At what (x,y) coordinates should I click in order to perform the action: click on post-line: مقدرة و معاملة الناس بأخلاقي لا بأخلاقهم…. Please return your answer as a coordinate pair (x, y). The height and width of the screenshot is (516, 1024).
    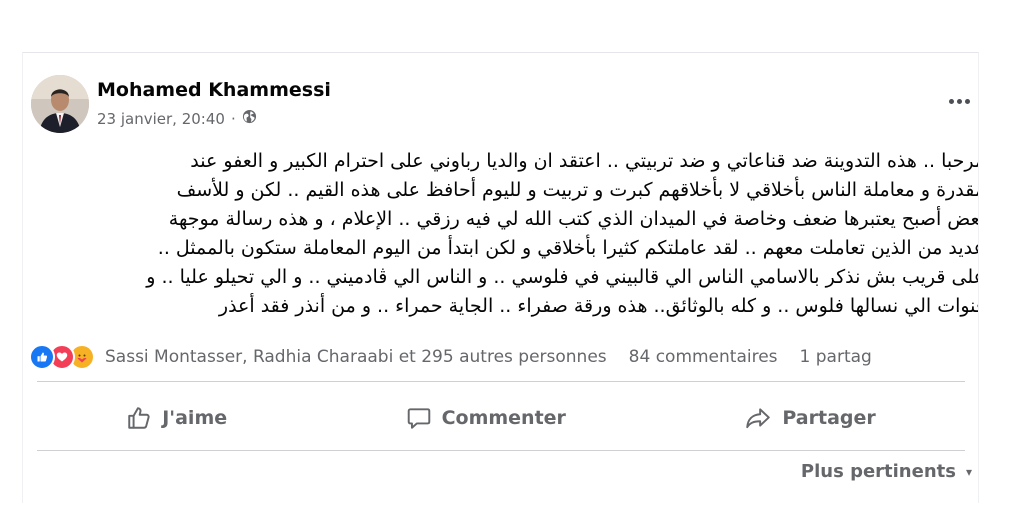
    Looking at the image, I should click on (577, 190).